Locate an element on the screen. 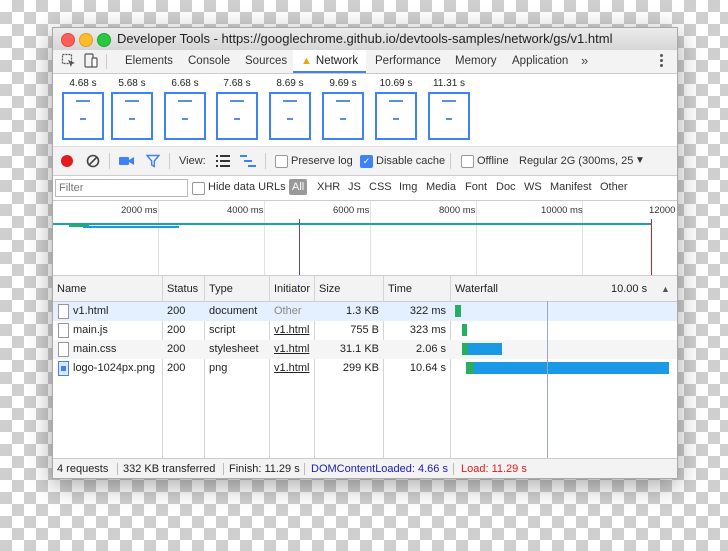 Image resolution: width=728 pixels, height=551 pixels. kebab-menu-icon is located at coordinates (661, 61).